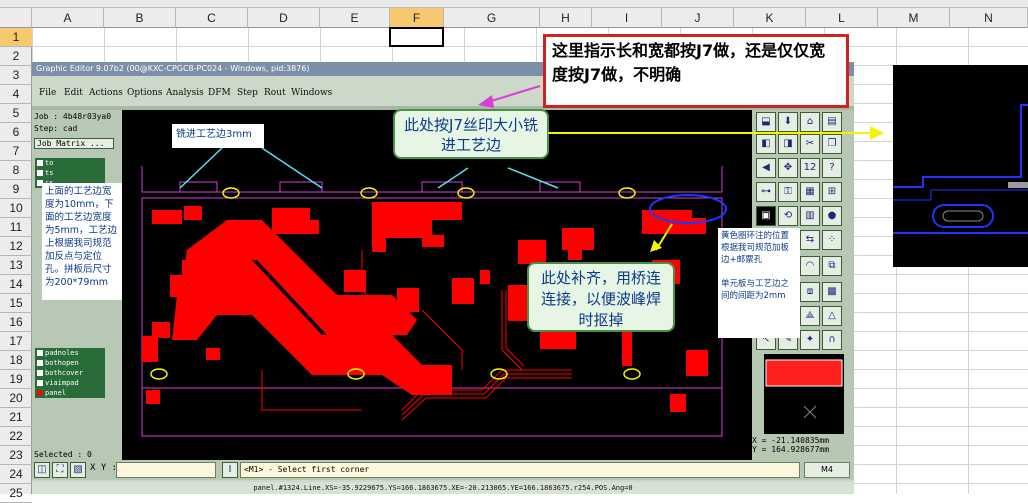  Describe the element at coordinates (42, 470) in the screenshot. I see `status-tool-icon: ◫` at that location.